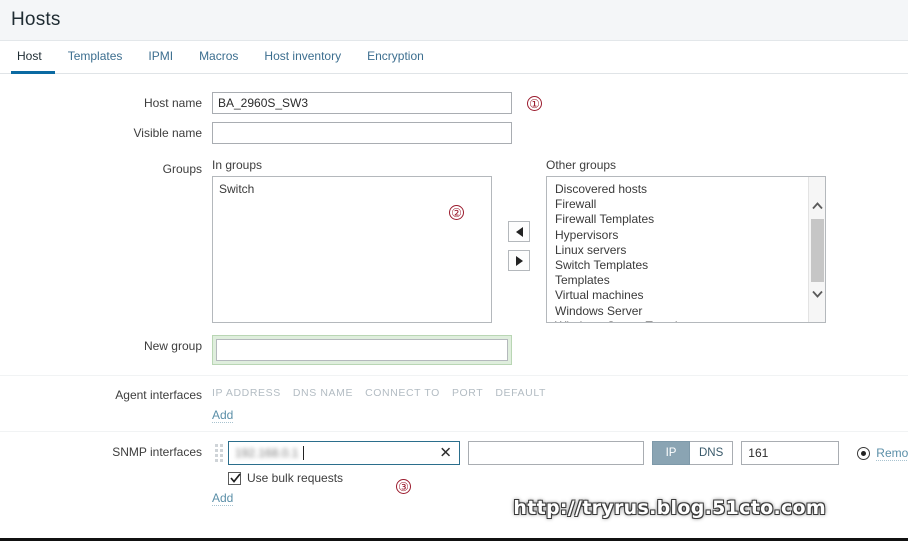 This screenshot has height=541, width=908. I want to click on connect-to-ip-option: IP, so click(671, 453).